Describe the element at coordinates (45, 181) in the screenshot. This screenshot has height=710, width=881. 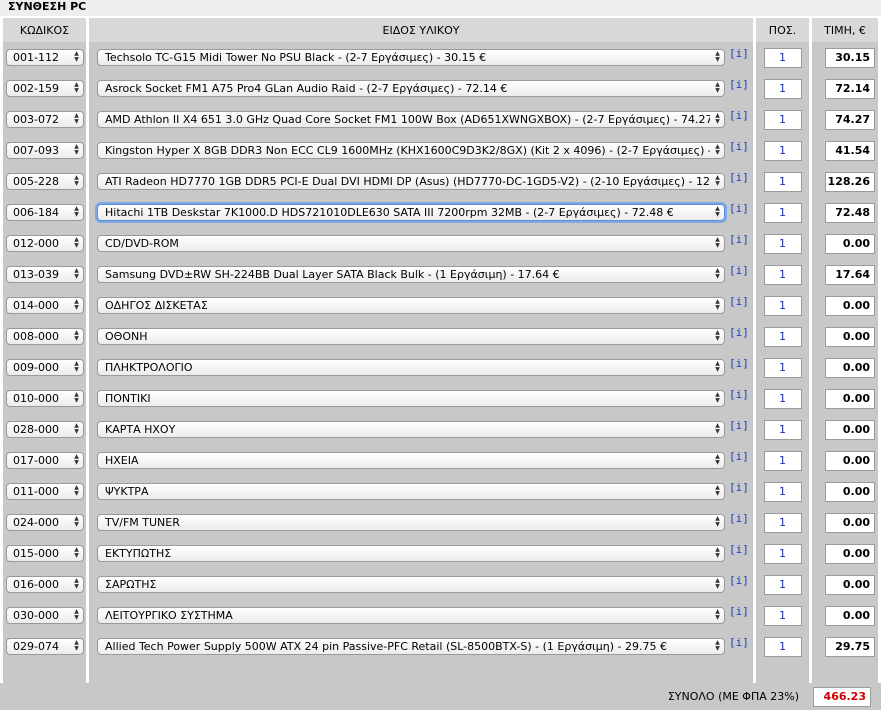
I see `code-select: 005-228 ▲ ▼` at that location.